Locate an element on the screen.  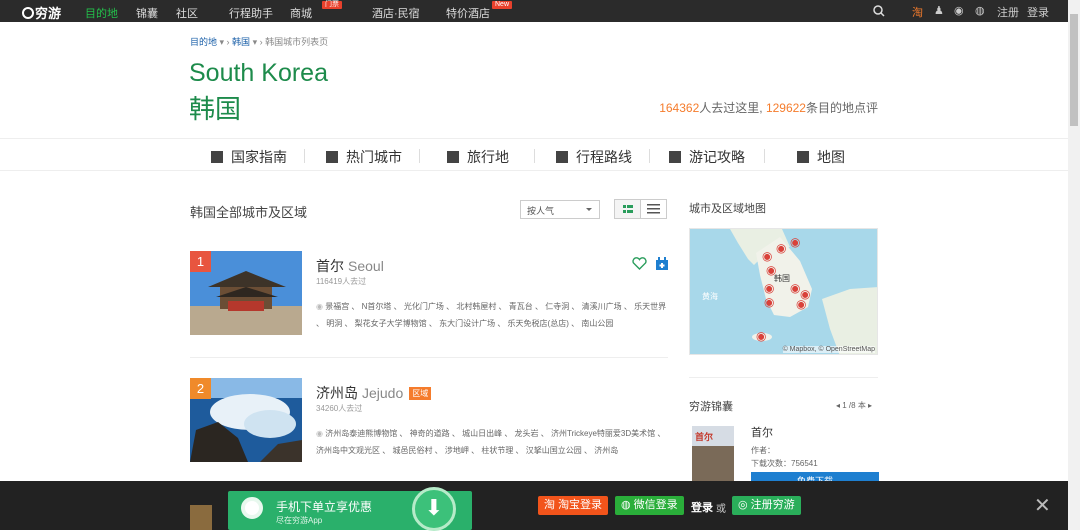
tab-itineraries: 行程路线 is located at coordinates (594, 157).